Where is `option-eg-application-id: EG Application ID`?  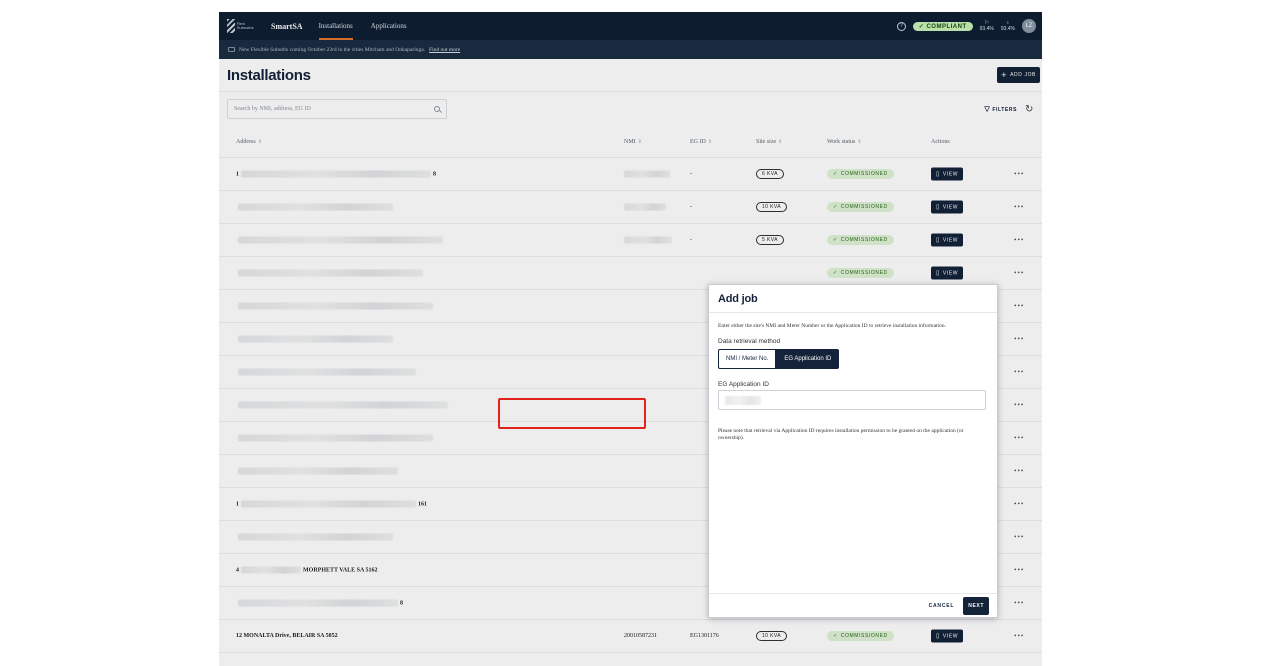 option-eg-application-id: EG Application ID is located at coordinates (808, 359).